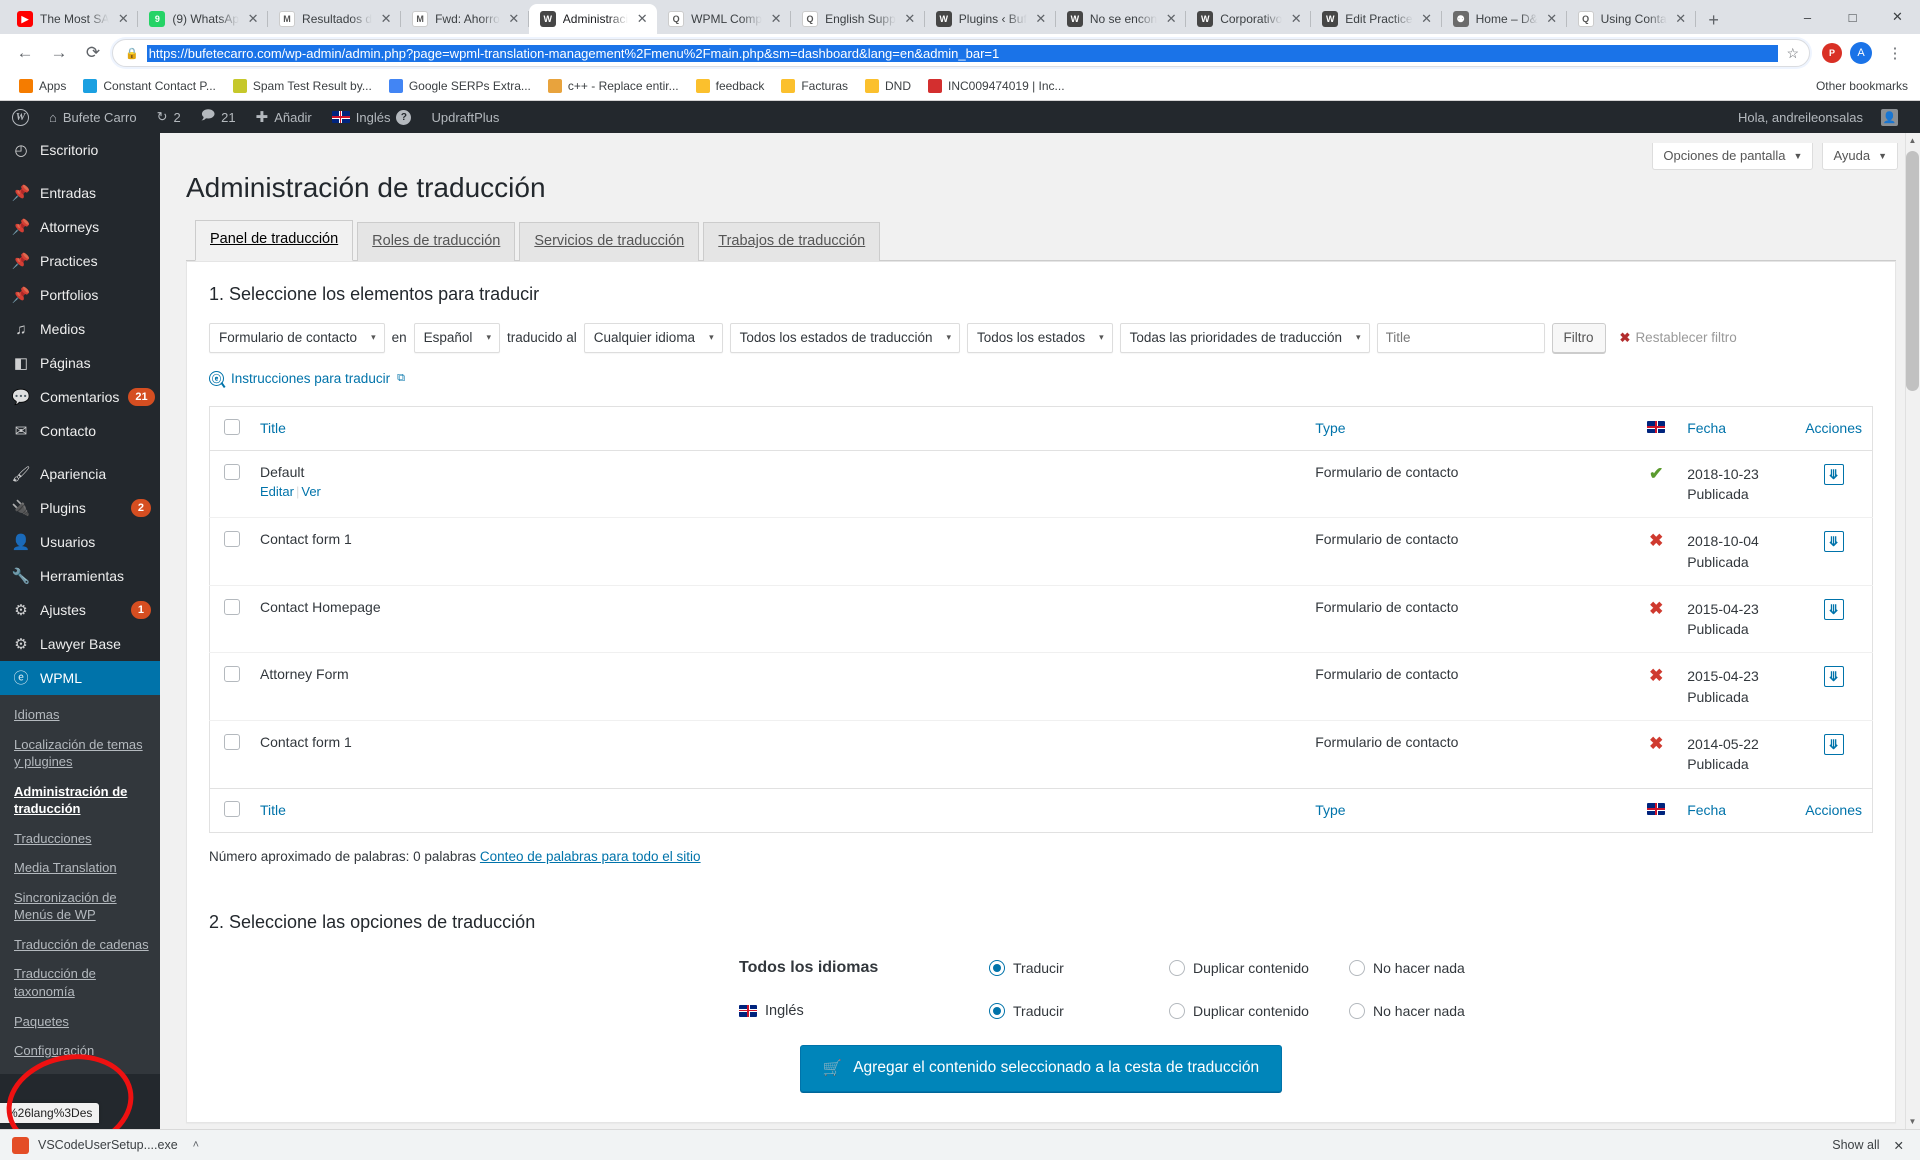  I want to click on select-all-checkbox-footer, so click(232, 808).